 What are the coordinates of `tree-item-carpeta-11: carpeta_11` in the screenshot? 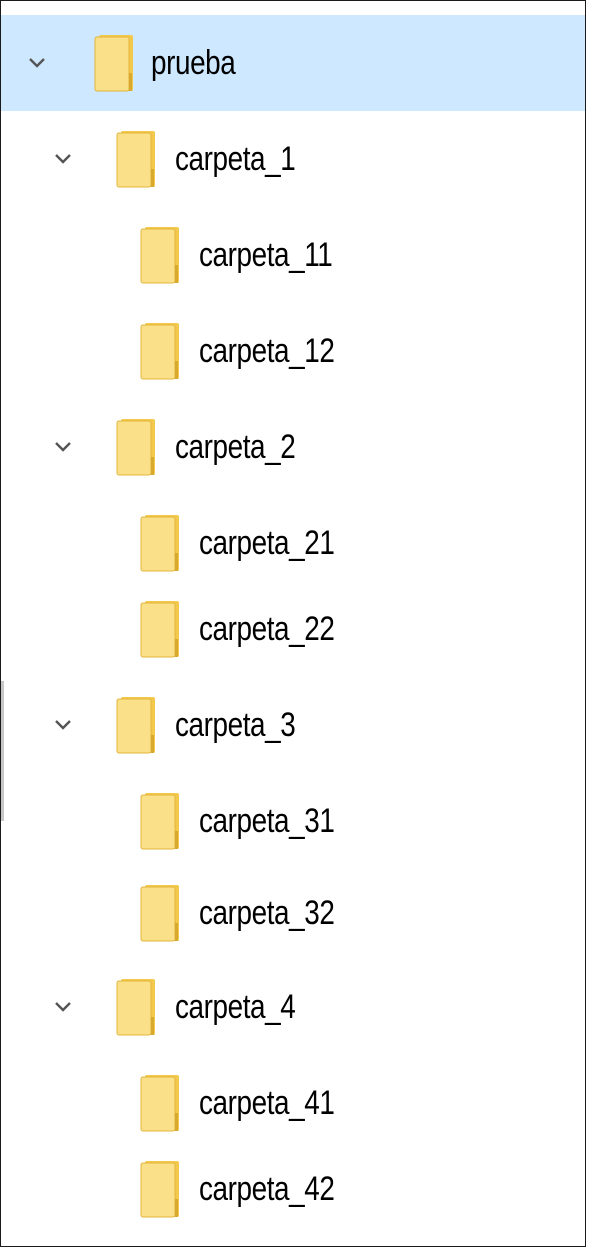 It's located at (293, 255).